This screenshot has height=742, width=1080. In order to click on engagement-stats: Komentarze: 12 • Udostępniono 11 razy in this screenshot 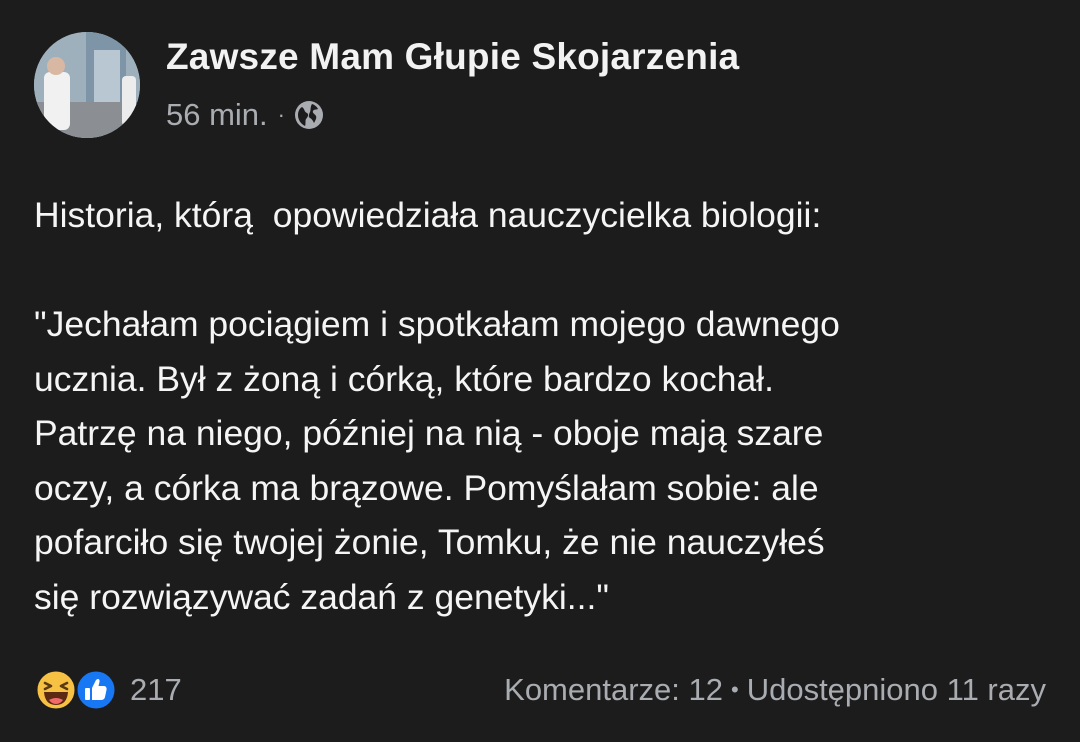, I will do `click(775, 690)`.